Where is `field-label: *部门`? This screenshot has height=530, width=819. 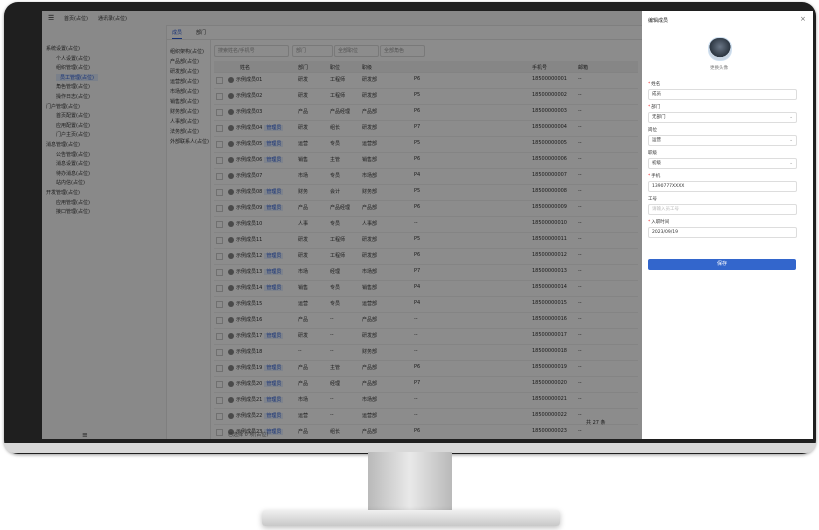 field-label: *部门 is located at coordinates (654, 107).